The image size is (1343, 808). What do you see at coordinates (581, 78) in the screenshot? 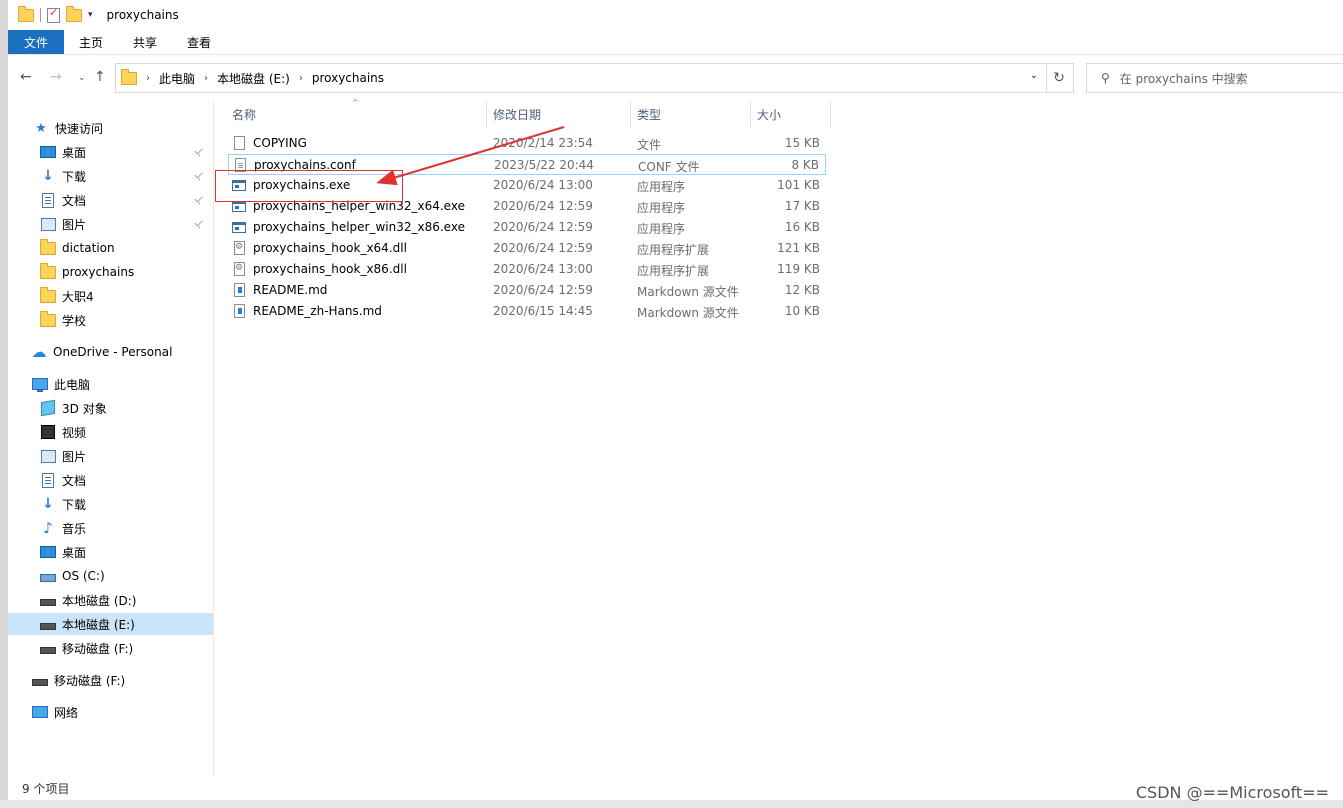
I see `address-bar: › 此电脑 › 本地磁盘 (E:) › proxychains ⌄` at bounding box center [581, 78].